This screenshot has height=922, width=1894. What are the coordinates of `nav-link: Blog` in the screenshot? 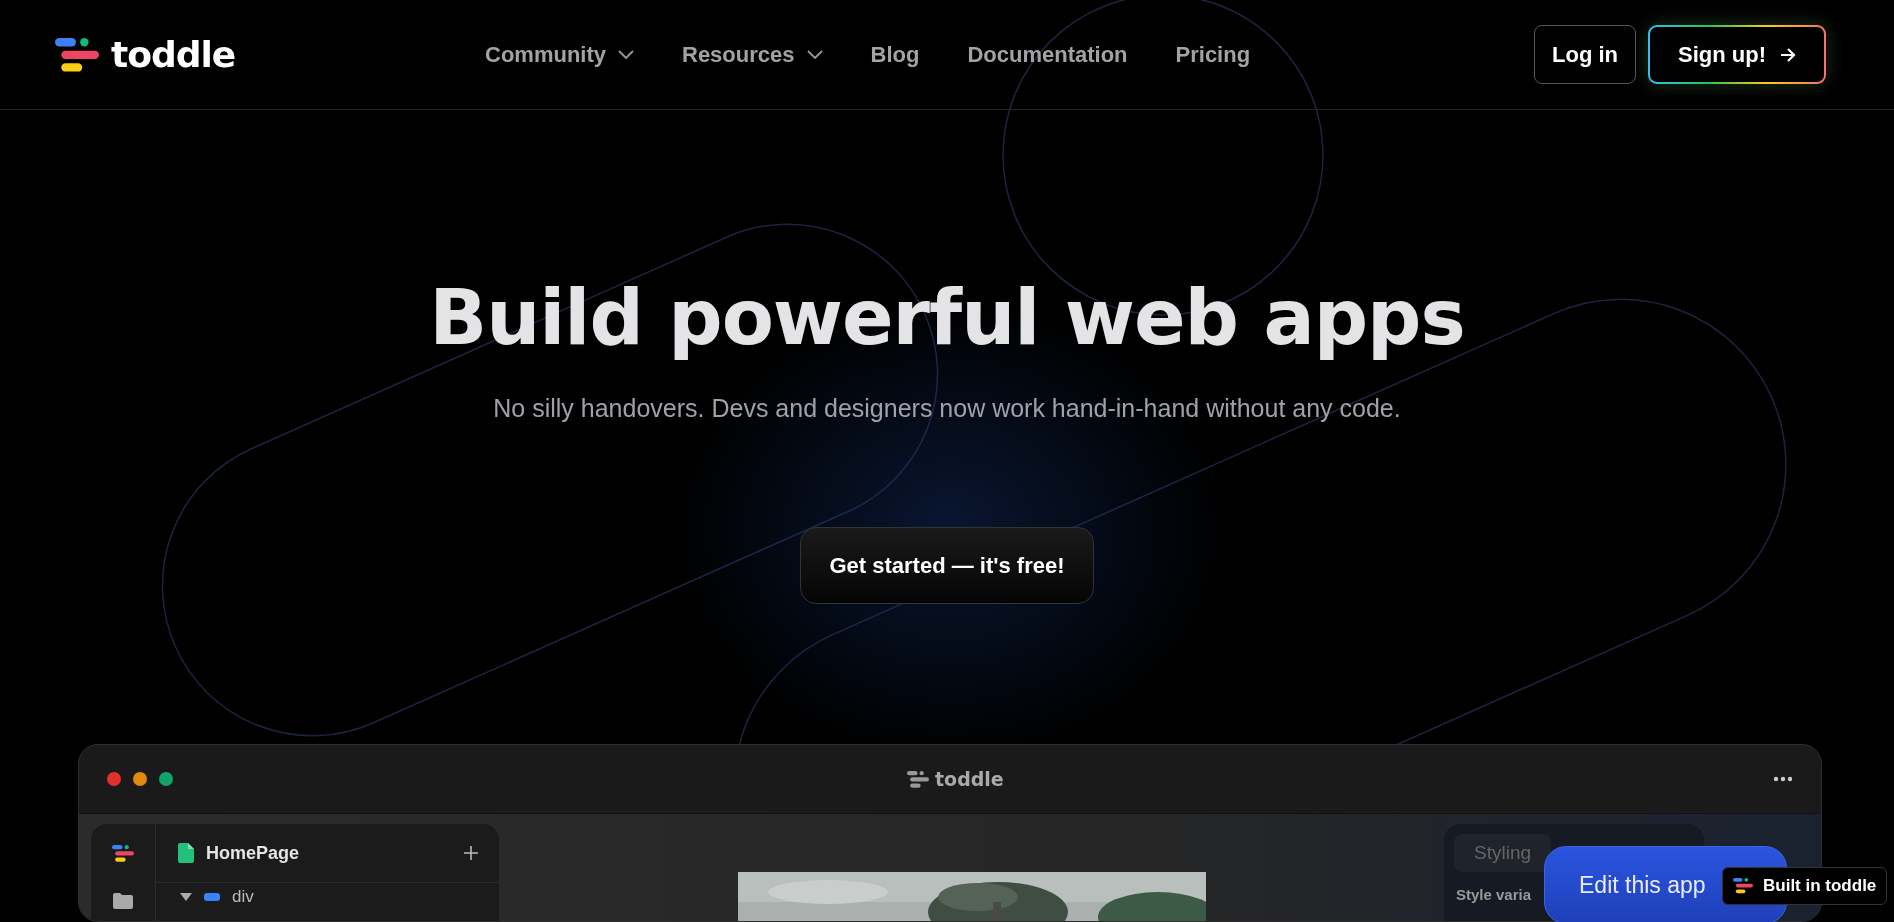 It's located at (895, 54).